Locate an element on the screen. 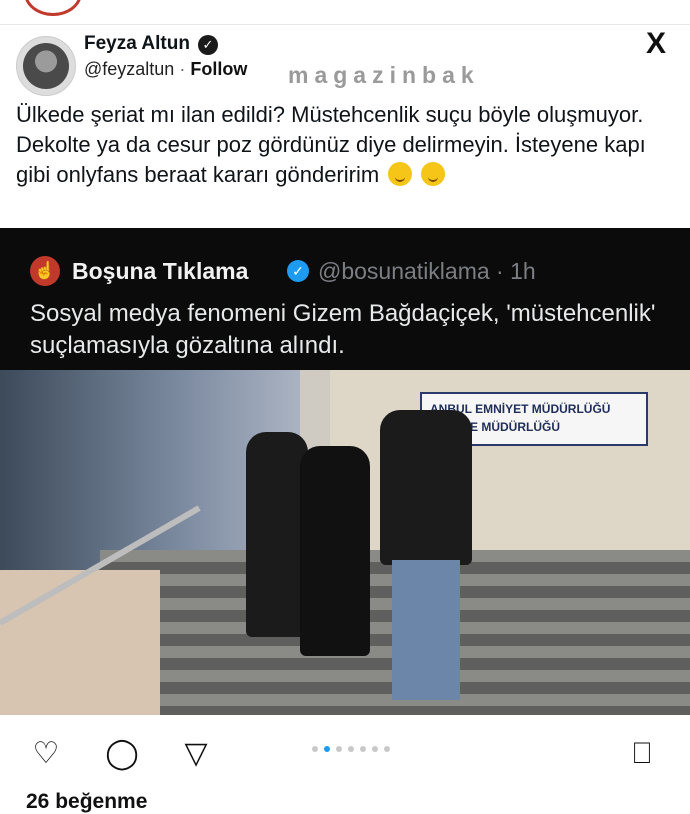 The width and height of the screenshot is (690, 814). watermark-text: magazinbak is located at coordinates (384, 75).